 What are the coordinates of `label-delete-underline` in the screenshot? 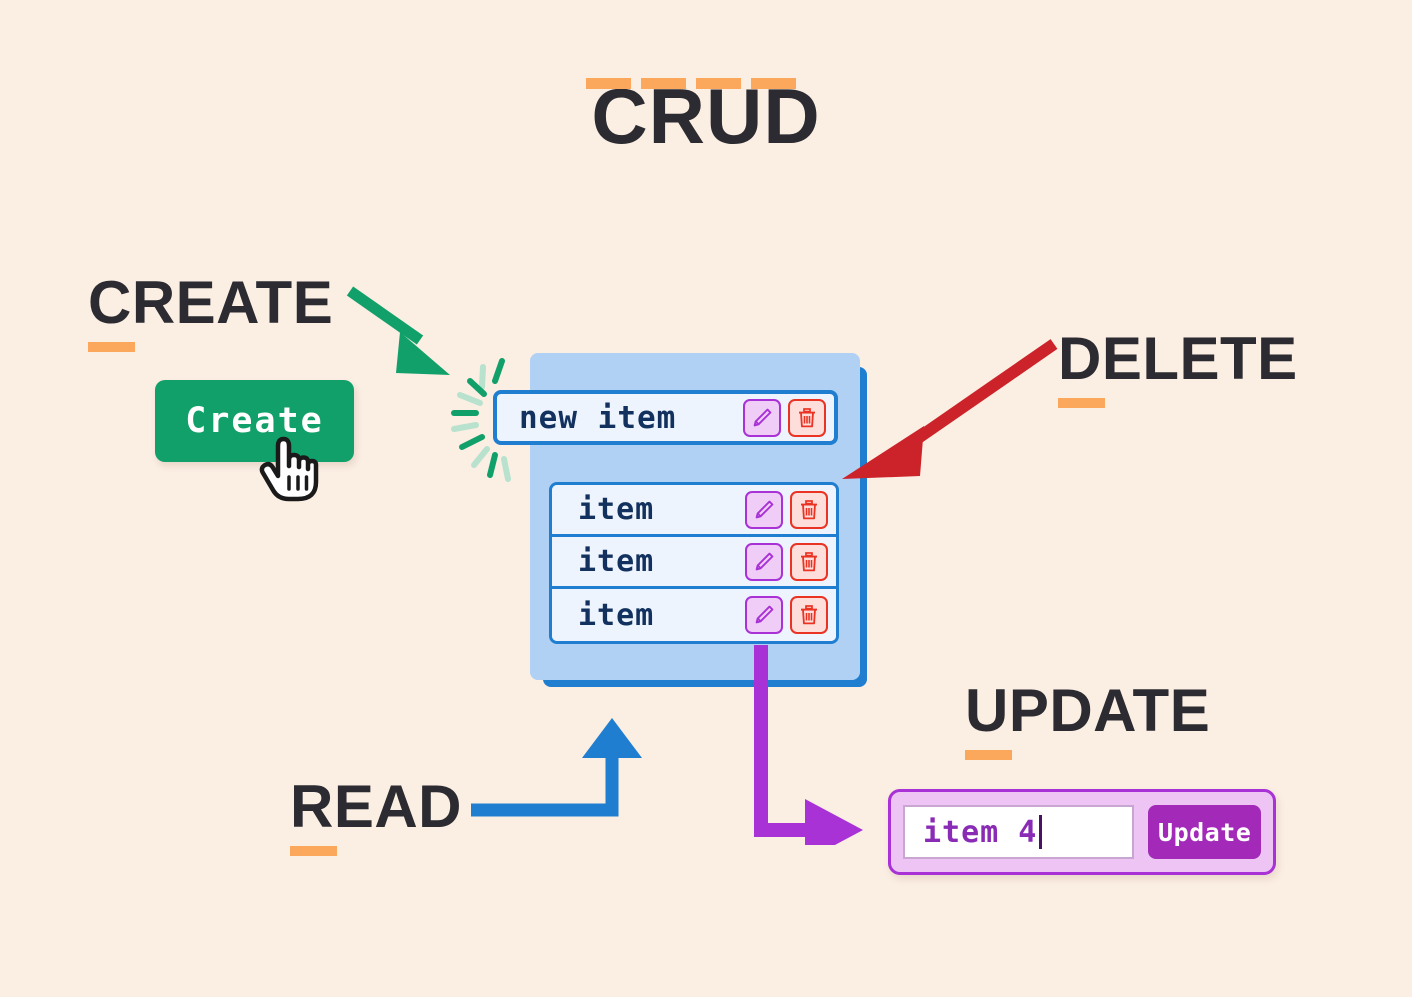 It's located at (1081, 403).